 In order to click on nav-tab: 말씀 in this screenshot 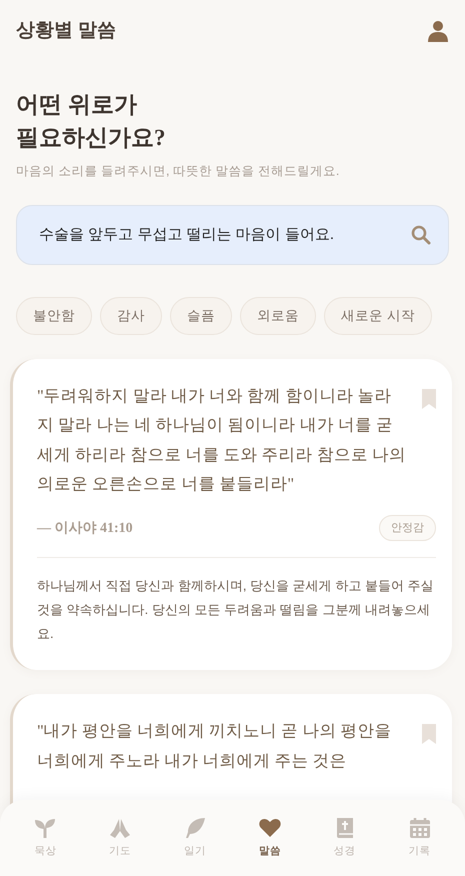, I will do `click(270, 838)`.